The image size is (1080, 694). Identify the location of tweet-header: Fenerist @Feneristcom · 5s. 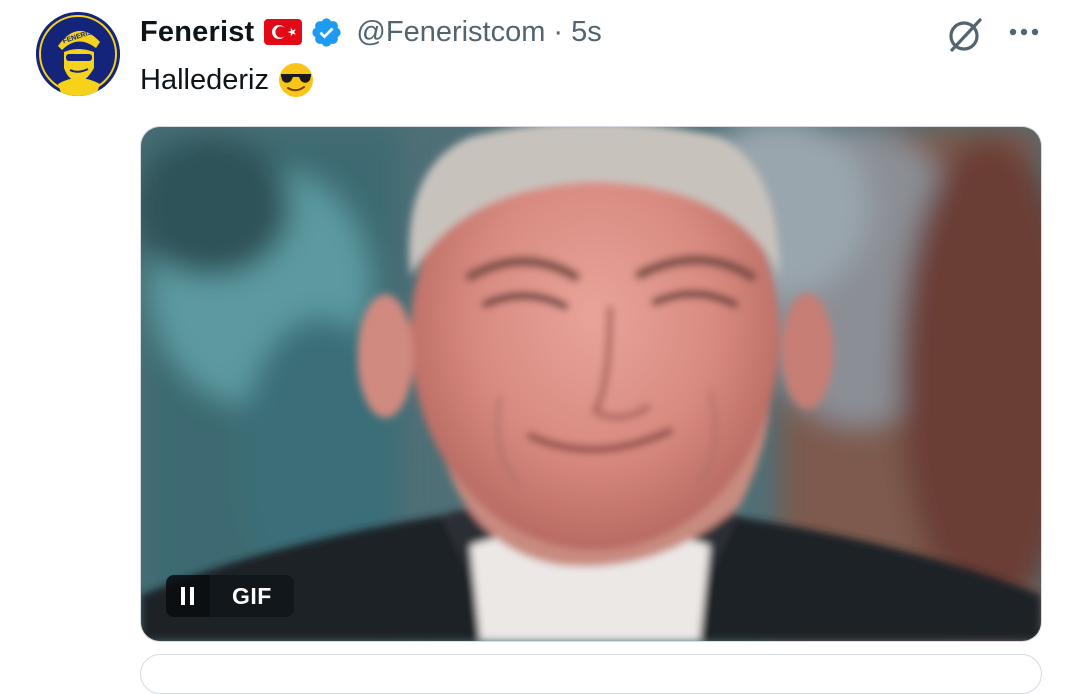
(371, 32).